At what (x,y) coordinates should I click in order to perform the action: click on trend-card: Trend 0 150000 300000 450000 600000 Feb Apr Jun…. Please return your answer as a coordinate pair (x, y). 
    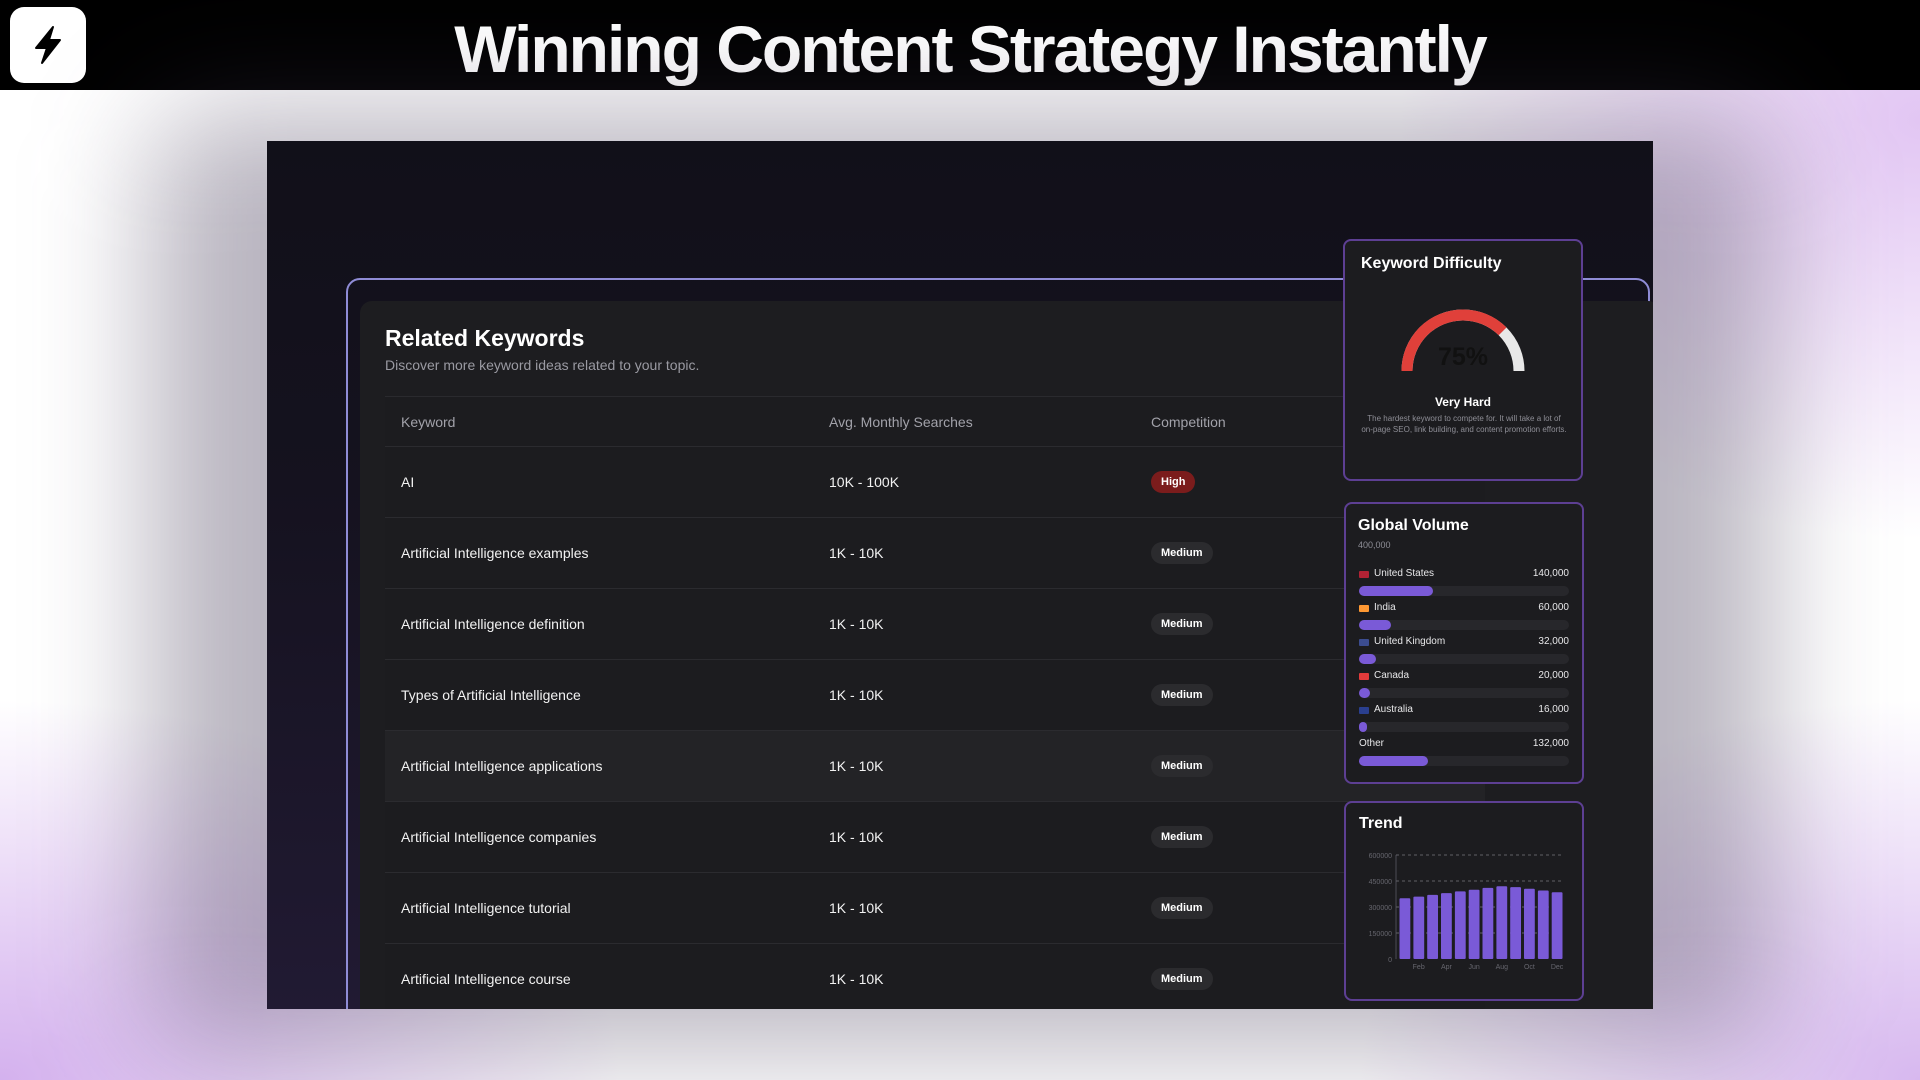
    Looking at the image, I should click on (1464, 901).